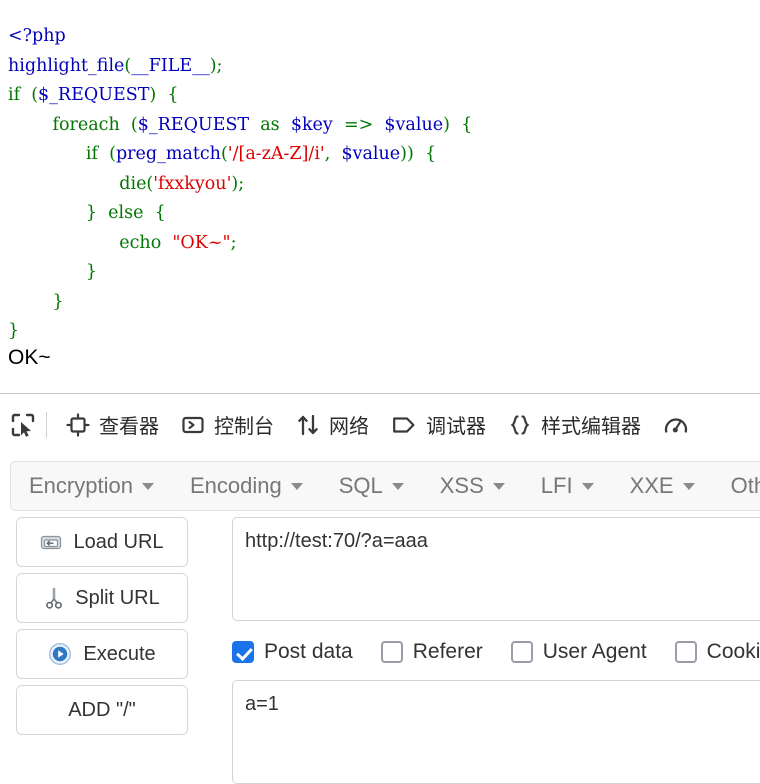 The width and height of the screenshot is (760, 784). What do you see at coordinates (240, 37) in the screenshot?
I see `code-line: <?php` at bounding box center [240, 37].